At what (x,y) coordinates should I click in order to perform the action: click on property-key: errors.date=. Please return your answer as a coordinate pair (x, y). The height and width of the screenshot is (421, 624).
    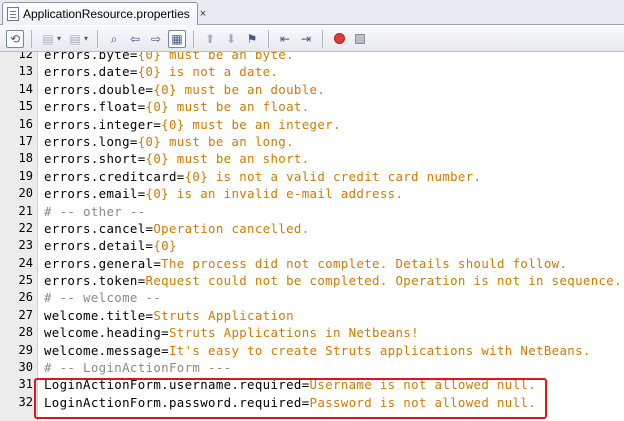
    Looking at the image, I should click on (91, 72).